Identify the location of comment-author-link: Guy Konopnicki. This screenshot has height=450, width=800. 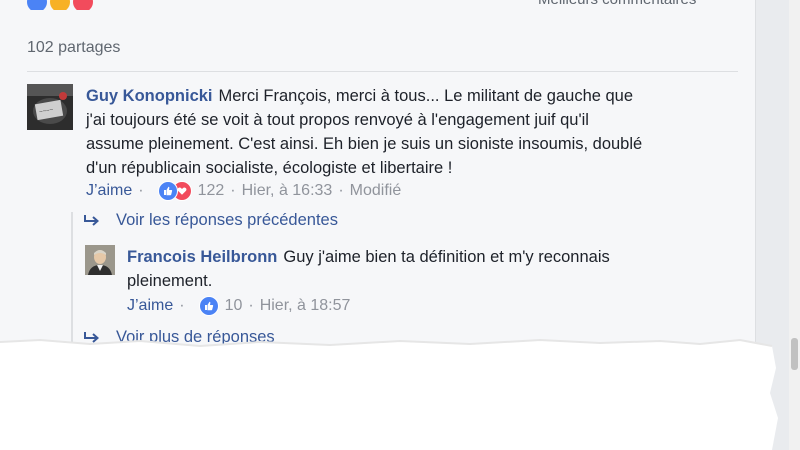
(149, 96).